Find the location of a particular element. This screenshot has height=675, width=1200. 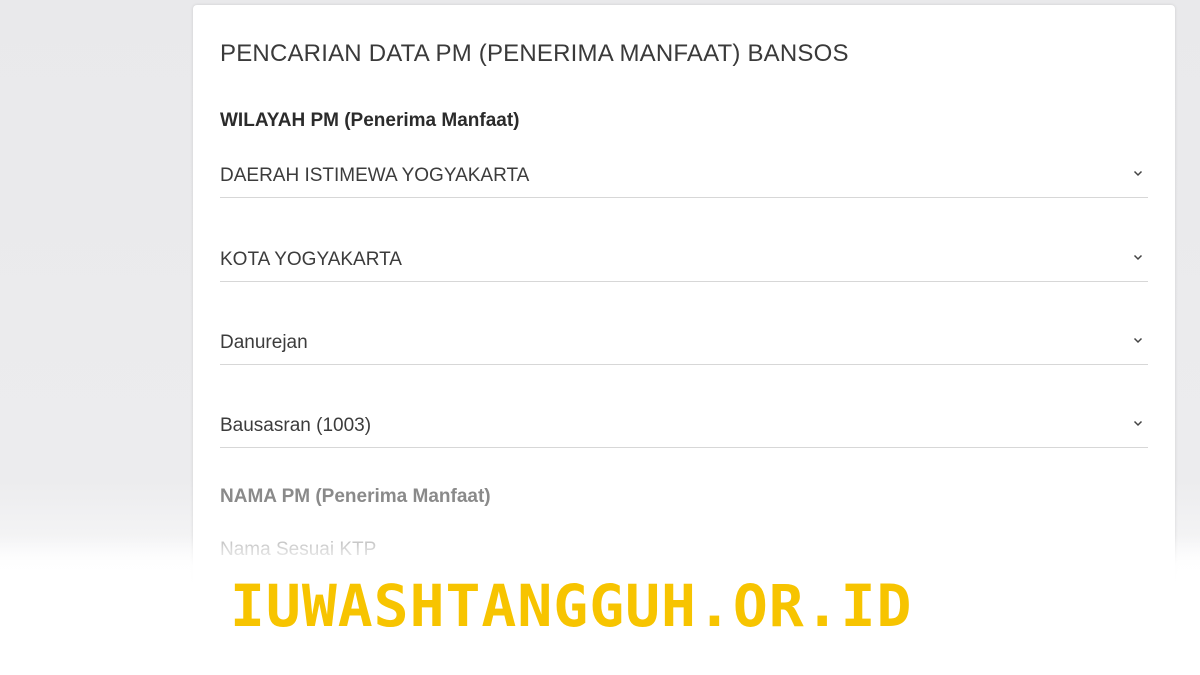

name-section-label: NAMA PM (Penerima Manfaat) is located at coordinates (355, 496).